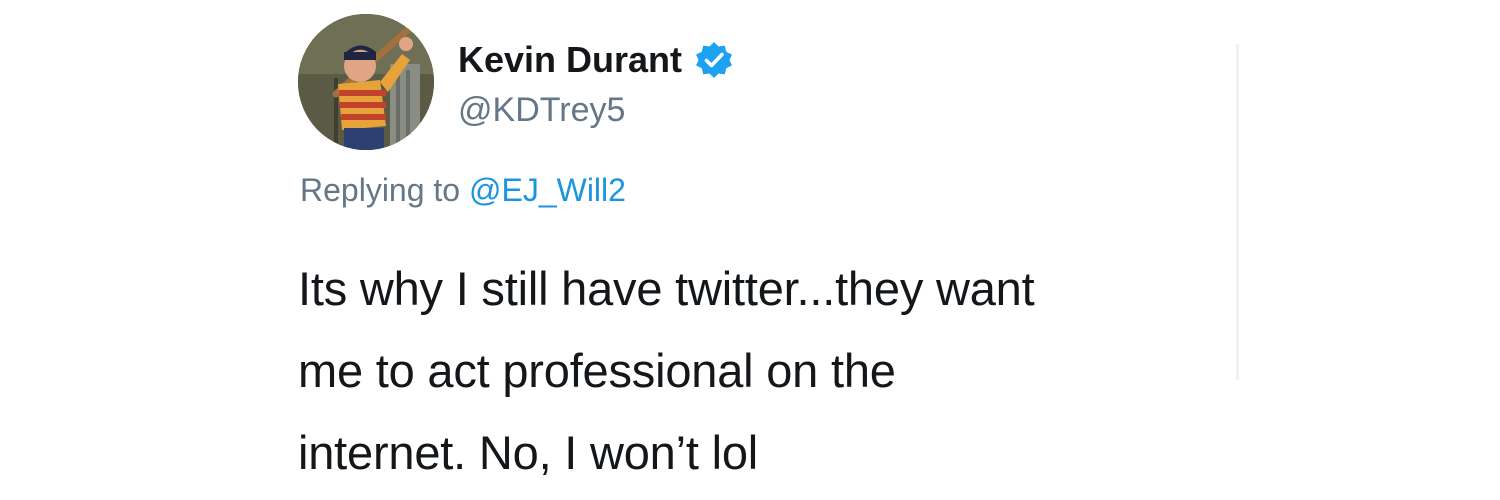  What do you see at coordinates (380, 190) in the screenshot?
I see `replying-to-label: Replying to` at bounding box center [380, 190].